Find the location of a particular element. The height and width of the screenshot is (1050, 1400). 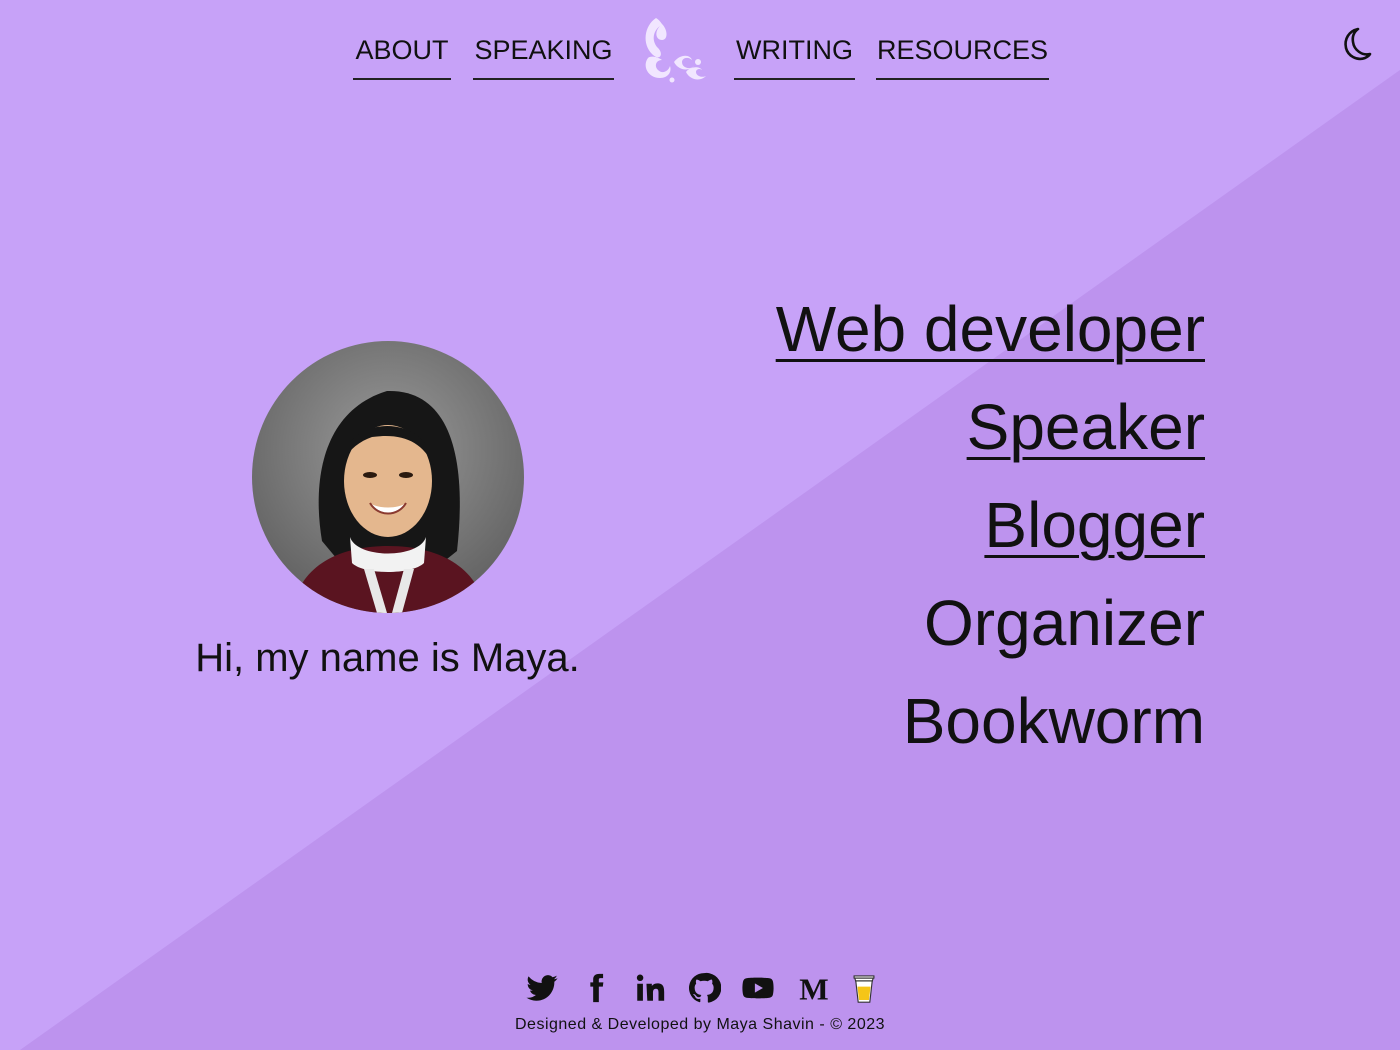

top-navigation: ABOUT SPEAKING WRITING RESOURCES is located at coordinates (700, 45).